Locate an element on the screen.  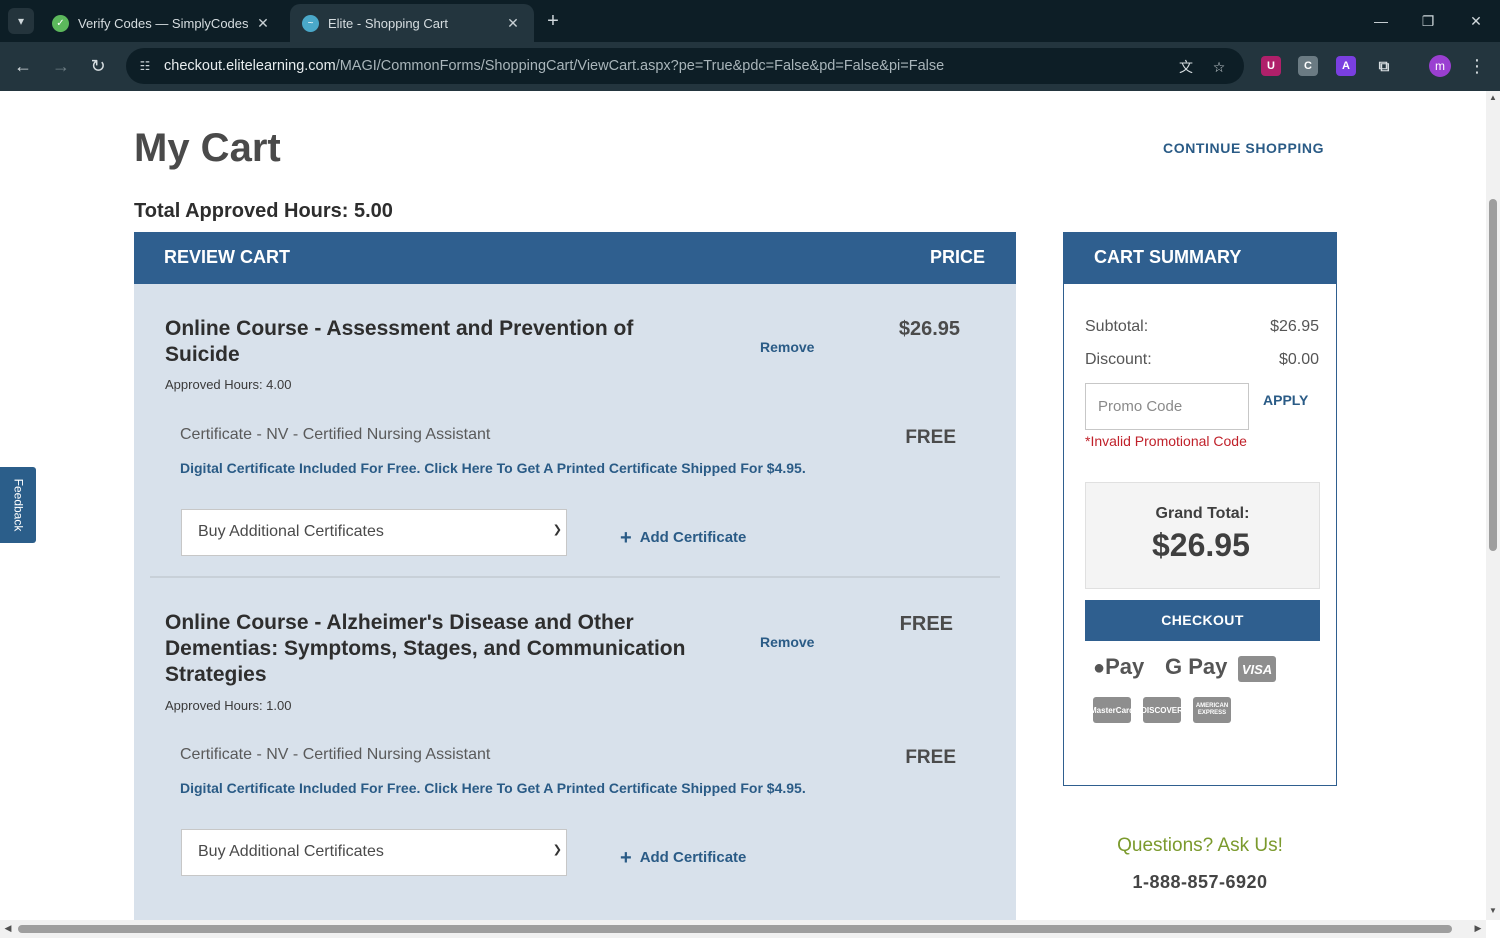
mastercard-icon: MasterCard is located at coordinates (1112, 710).